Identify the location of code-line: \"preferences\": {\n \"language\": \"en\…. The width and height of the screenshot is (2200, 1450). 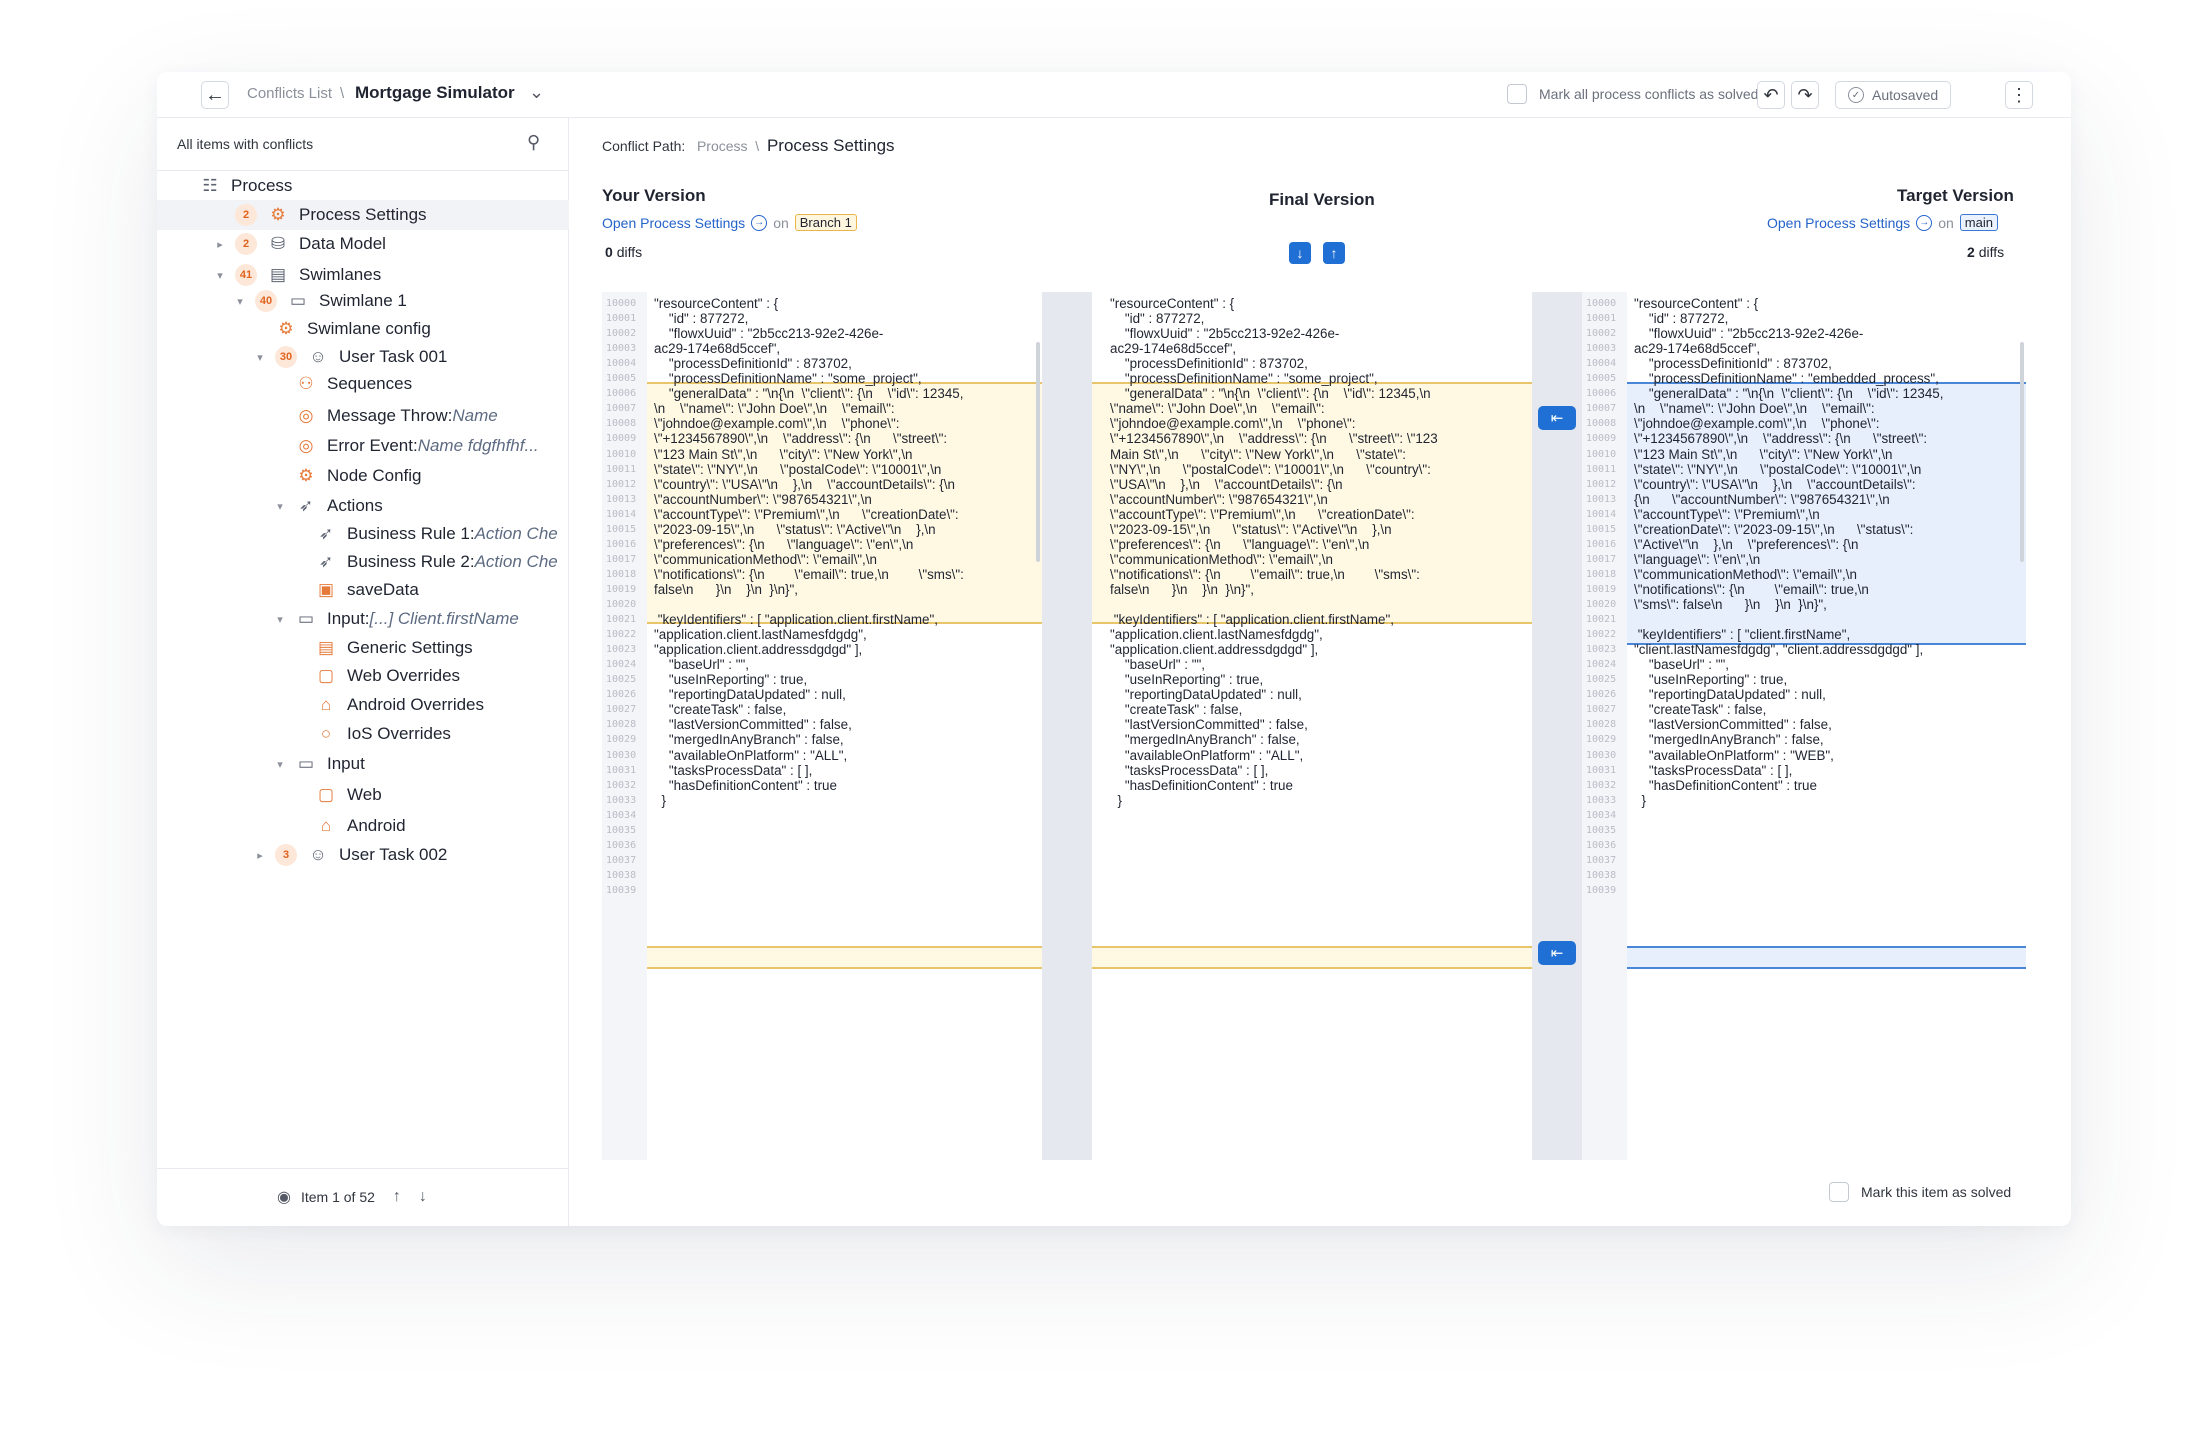
(784, 544).